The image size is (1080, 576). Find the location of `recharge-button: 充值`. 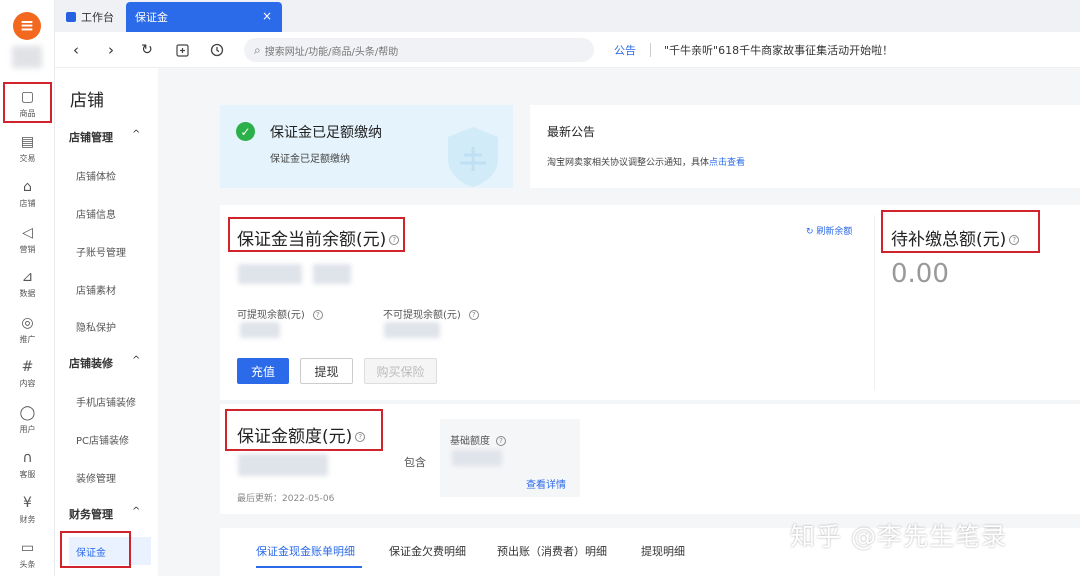

recharge-button: 充值 is located at coordinates (263, 371).